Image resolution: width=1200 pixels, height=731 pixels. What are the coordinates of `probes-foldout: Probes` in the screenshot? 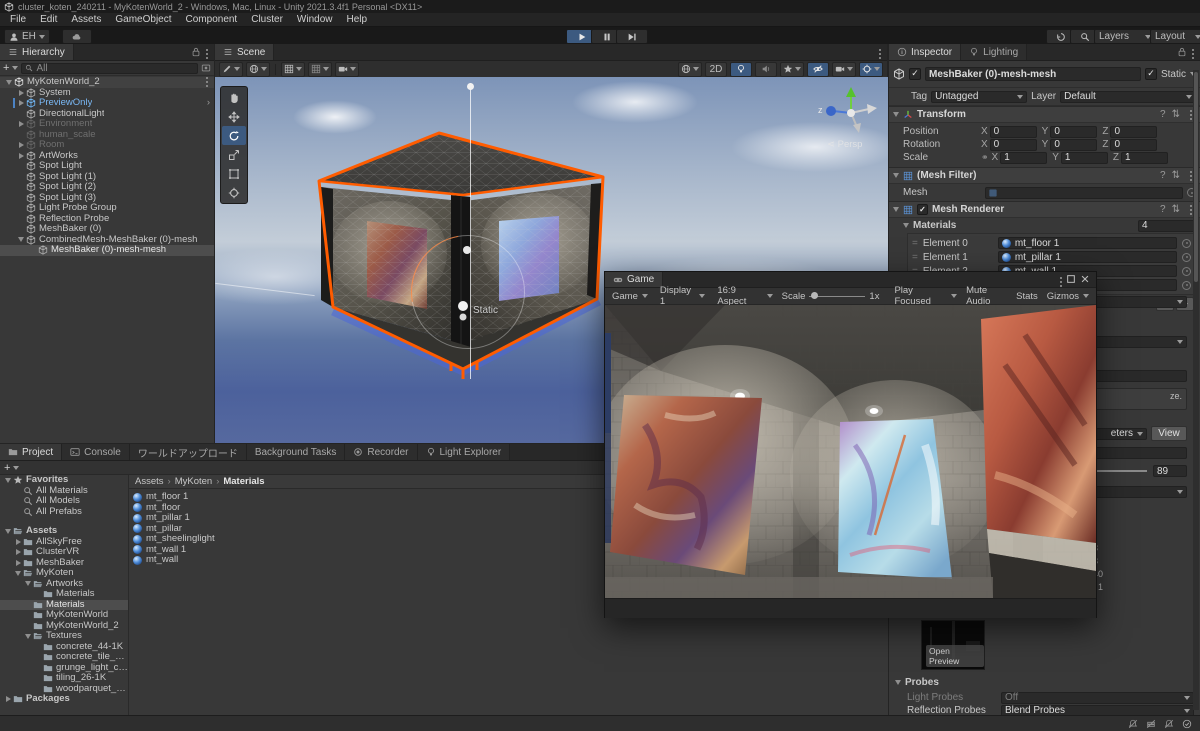 It's located at (1044, 682).